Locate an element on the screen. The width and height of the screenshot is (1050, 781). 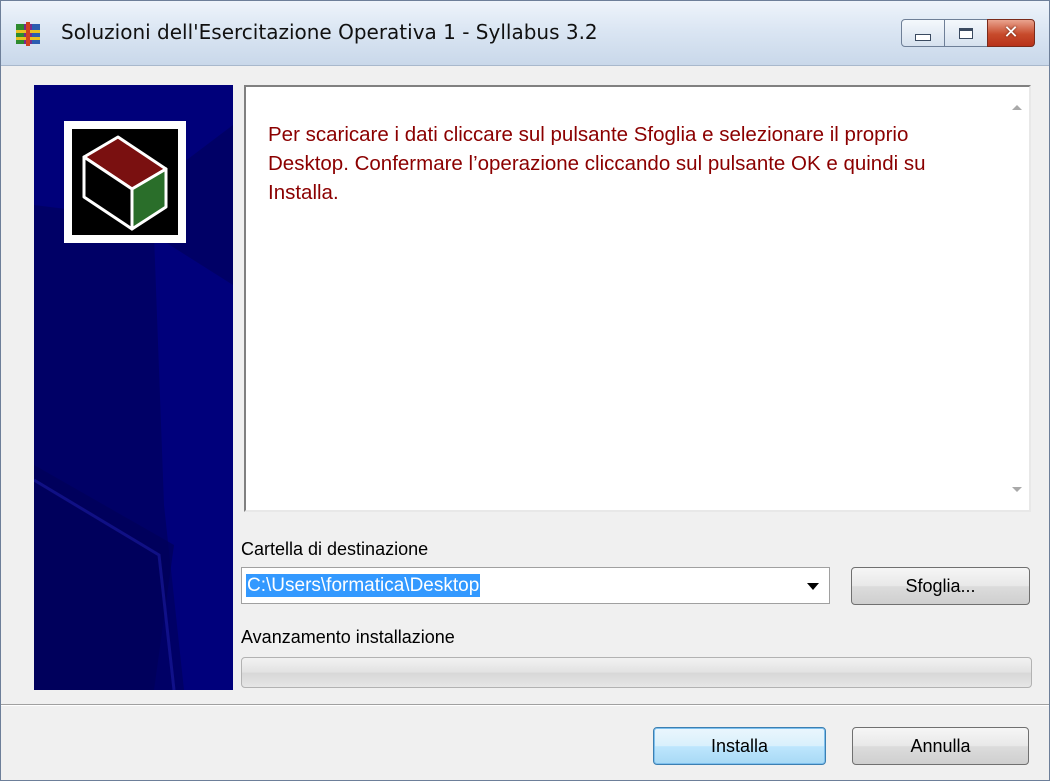
logo-background is located at coordinates (125, 182).